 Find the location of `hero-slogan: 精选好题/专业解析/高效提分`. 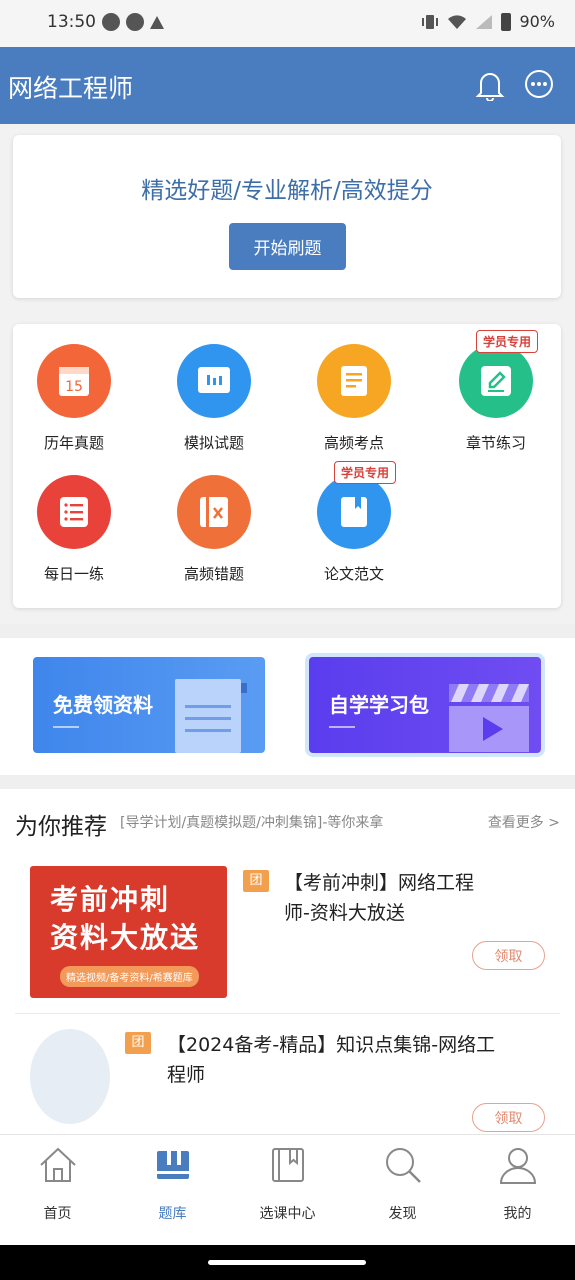

hero-slogan: 精选好题/专业解析/高效提分 is located at coordinates (287, 191).